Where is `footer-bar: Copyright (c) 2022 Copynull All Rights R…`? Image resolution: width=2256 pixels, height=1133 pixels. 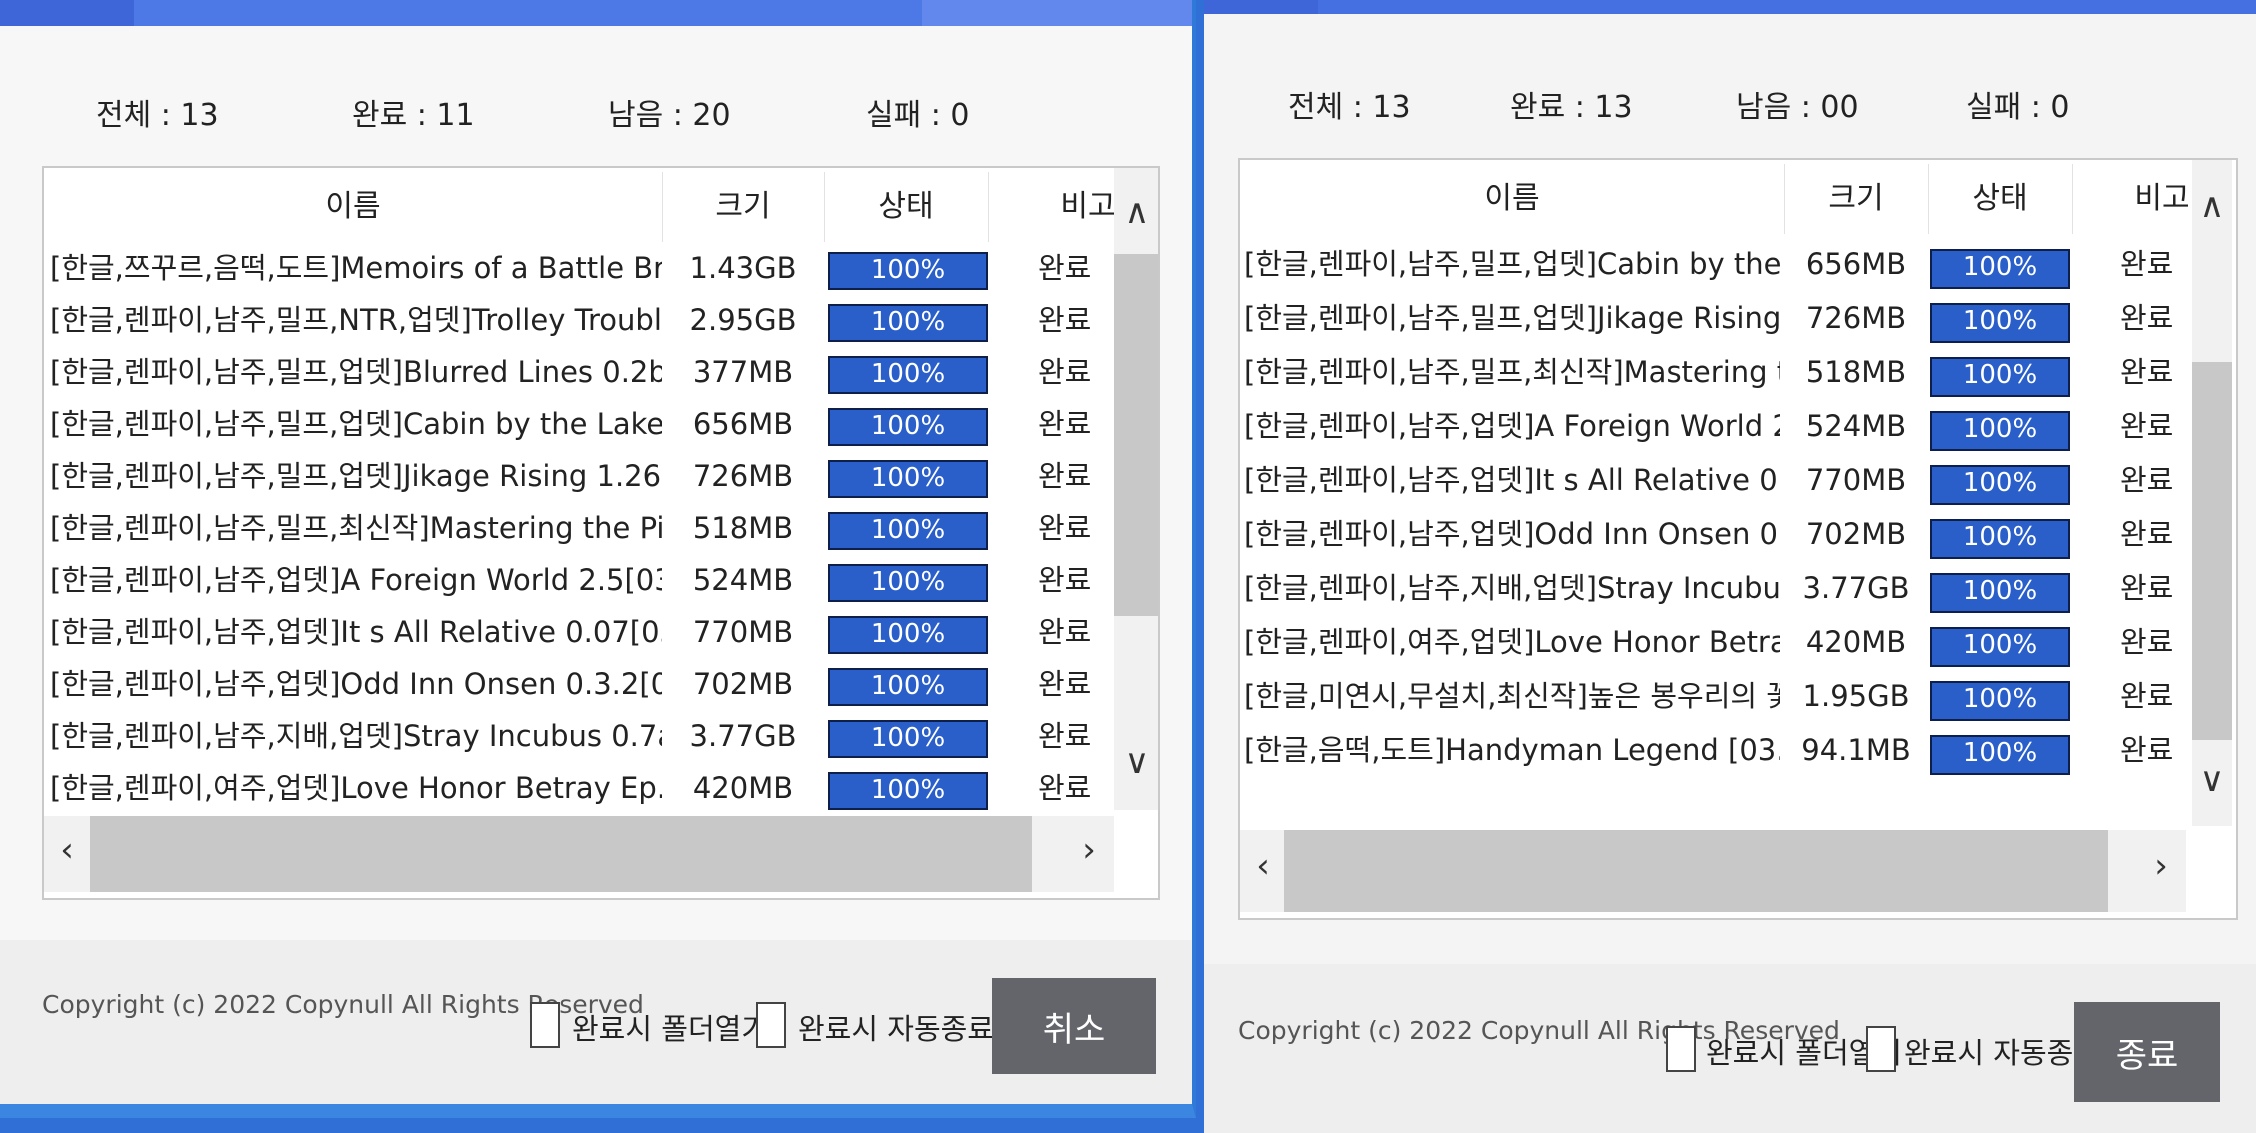
footer-bar: Copyright (c) 2022 Copynull All Rights R… is located at coordinates (596, 1022).